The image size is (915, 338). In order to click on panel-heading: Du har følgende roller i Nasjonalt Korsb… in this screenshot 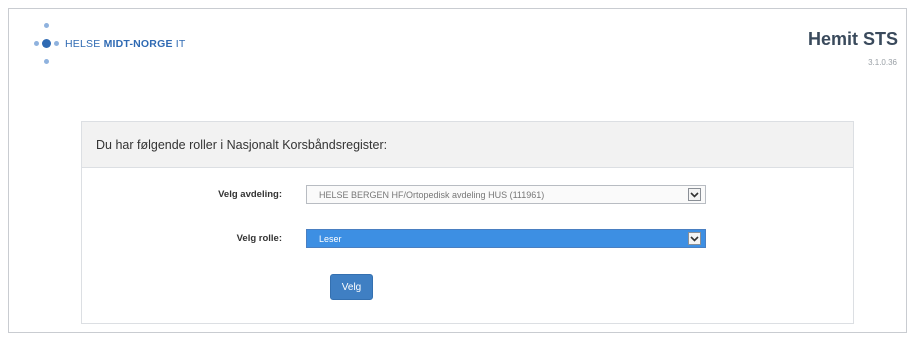, I will do `click(467, 145)`.